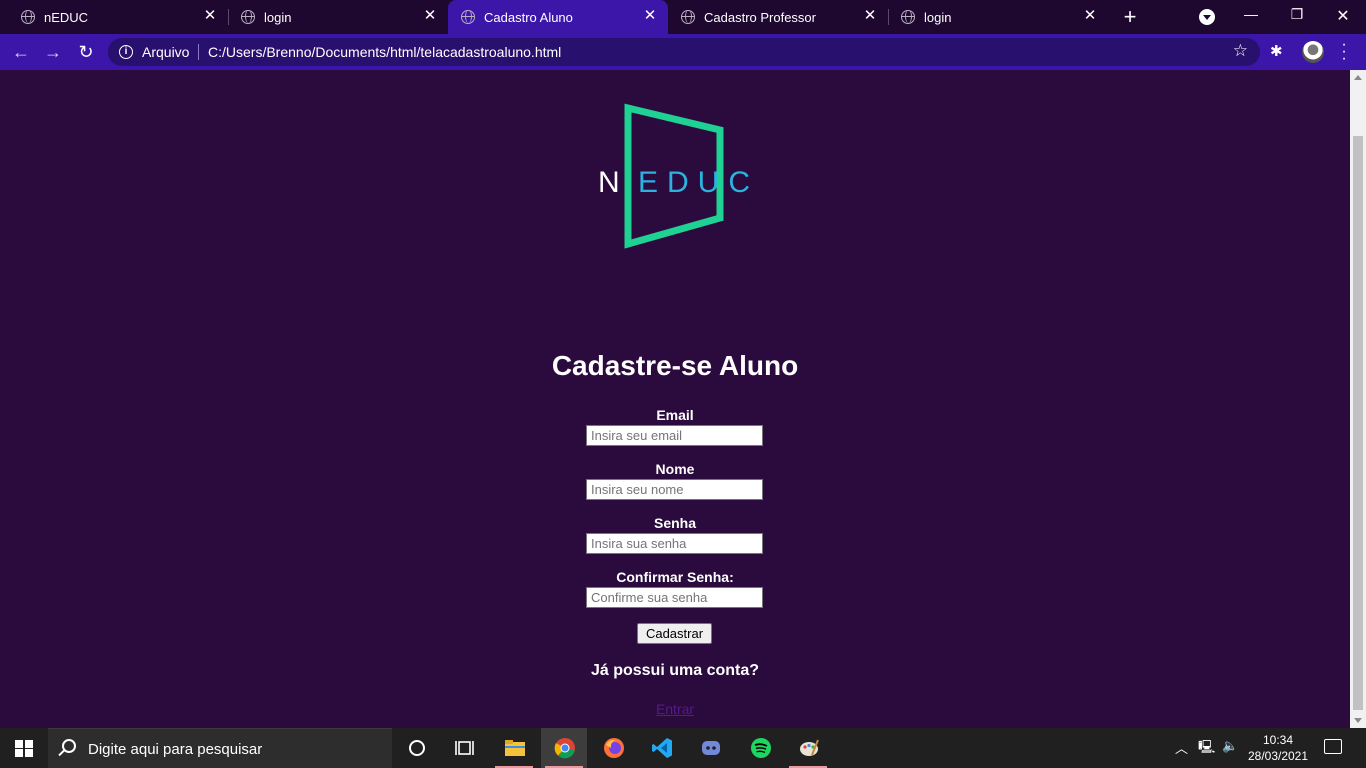 The image size is (1366, 768). Describe the element at coordinates (609, 182) in the screenshot. I see `logo-letter-n: N` at that location.